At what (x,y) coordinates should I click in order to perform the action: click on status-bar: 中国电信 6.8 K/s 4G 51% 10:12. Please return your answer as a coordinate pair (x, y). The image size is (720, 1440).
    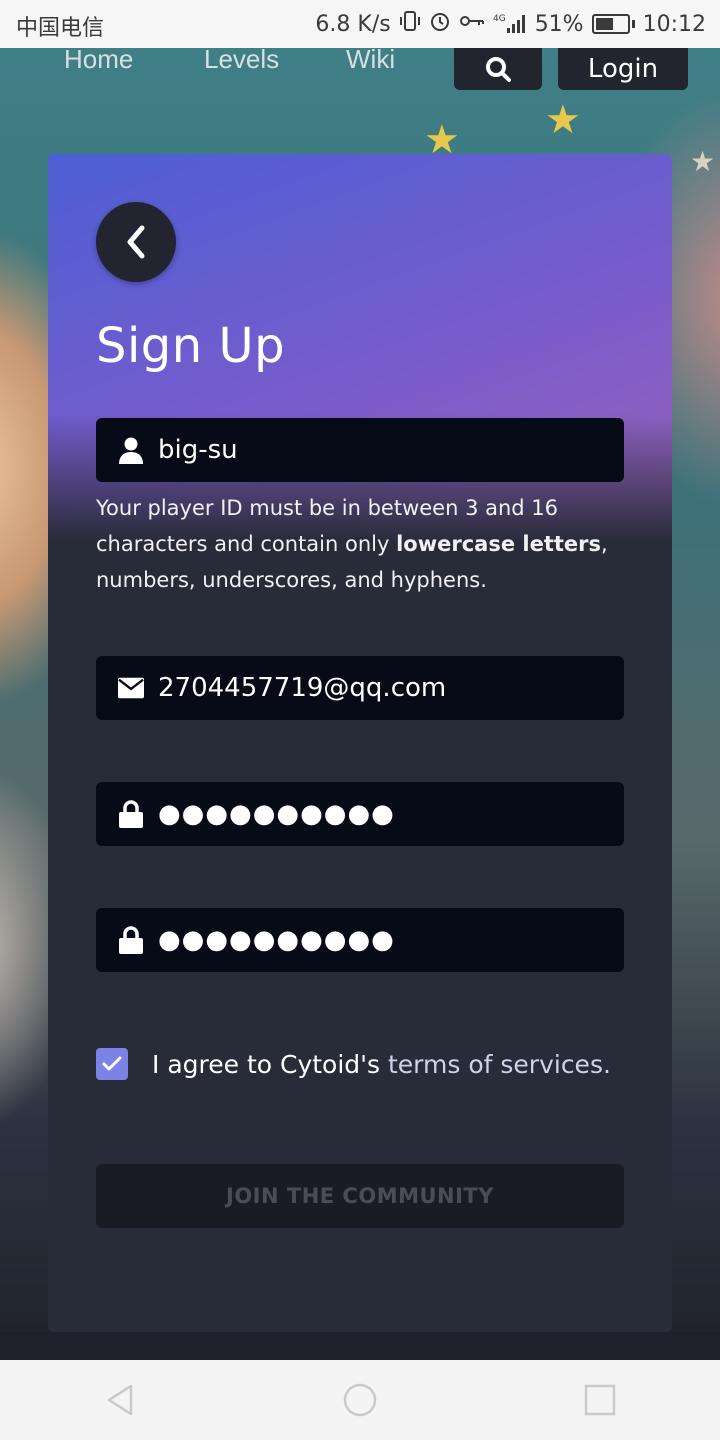
    Looking at the image, I should click on (360, 24).